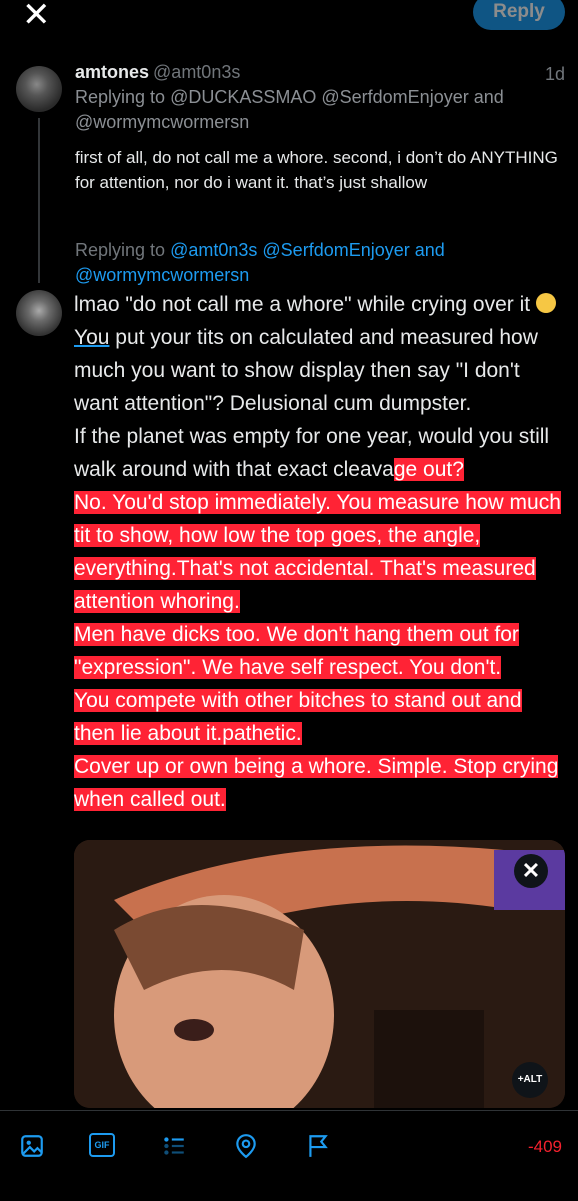 The image size is (578, 1201). I want to click on close-icon: ✕, so click(36, 16).